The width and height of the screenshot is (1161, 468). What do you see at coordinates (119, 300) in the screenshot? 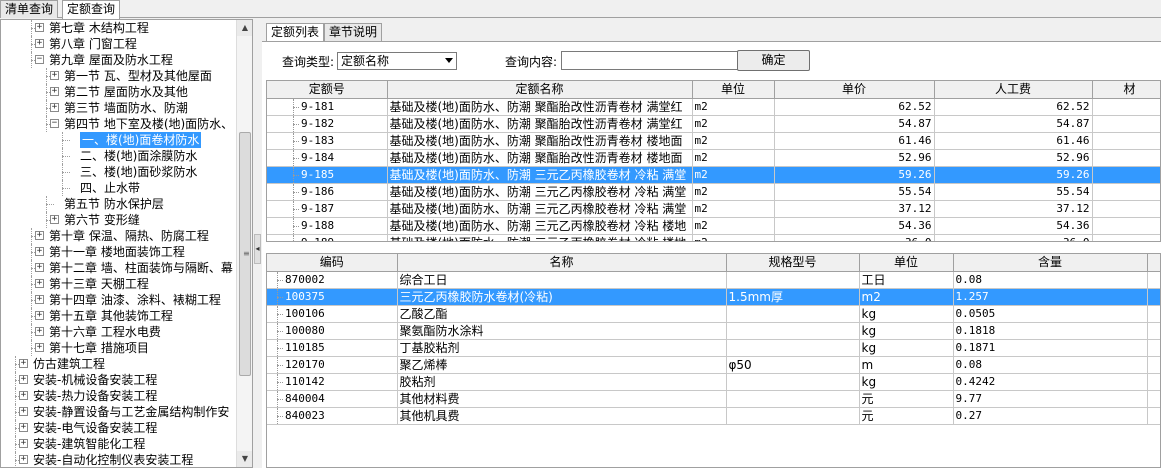
I see `tree-item: + 第十四章 油漆、涂料、裱糊工程` at bounding box center [119, 300].